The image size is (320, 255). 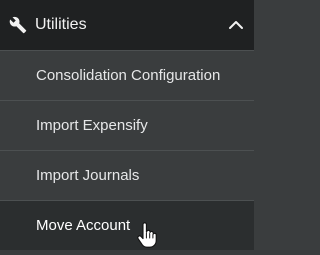 I want to click on chevron-up-icon, so click(x=236, y=25).